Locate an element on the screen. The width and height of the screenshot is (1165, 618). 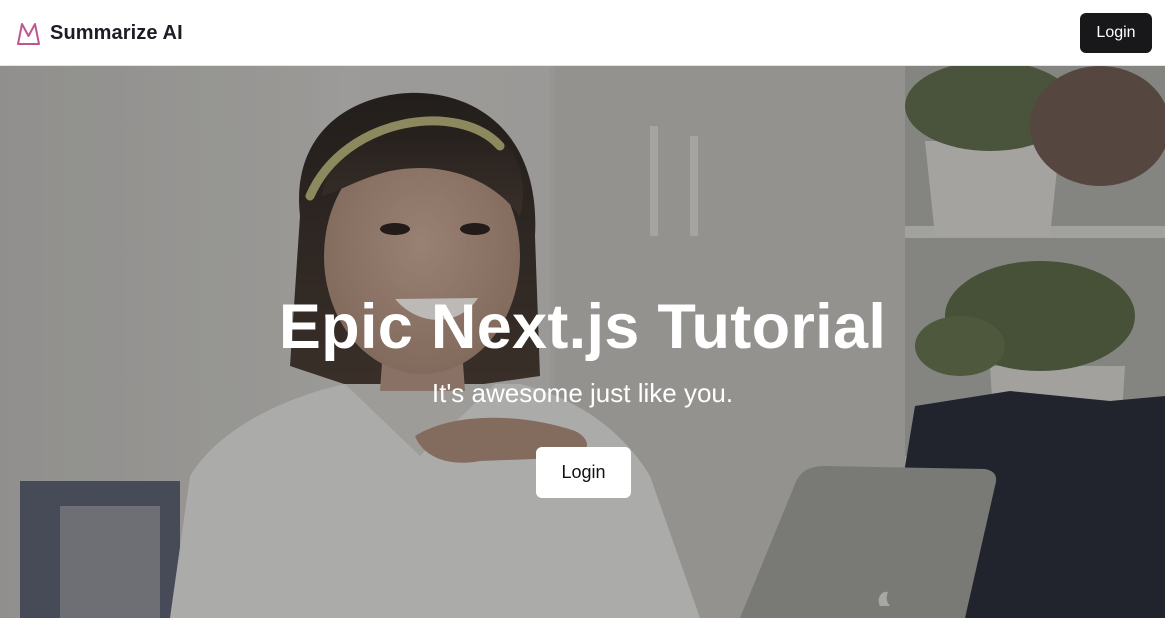
brand-name: Summarize AI is located at coordinates (116, 32).